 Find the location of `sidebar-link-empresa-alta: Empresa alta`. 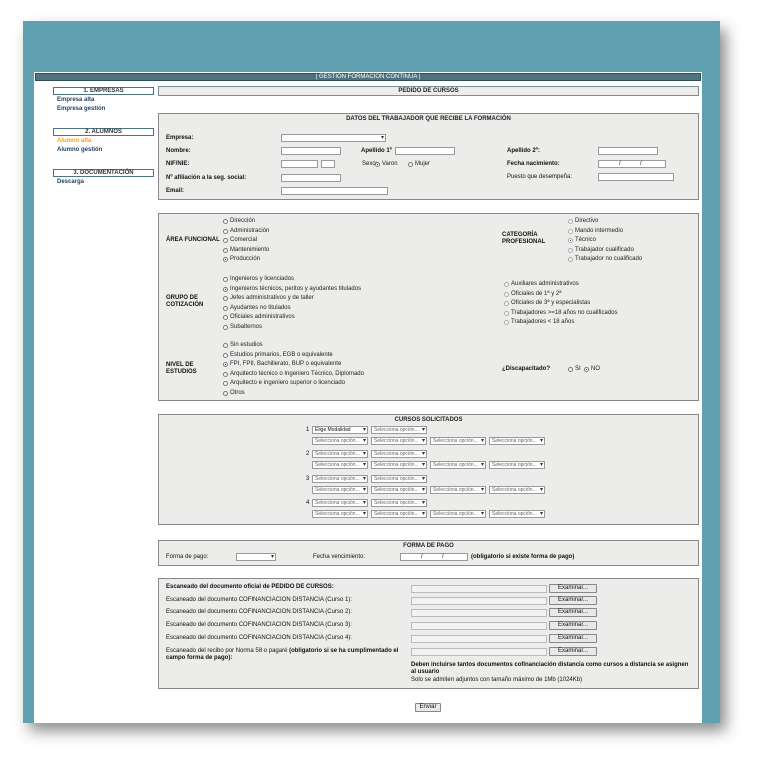

sidebar-link-empresa-alta: Empresa alta is located at coordinates (75, 100).